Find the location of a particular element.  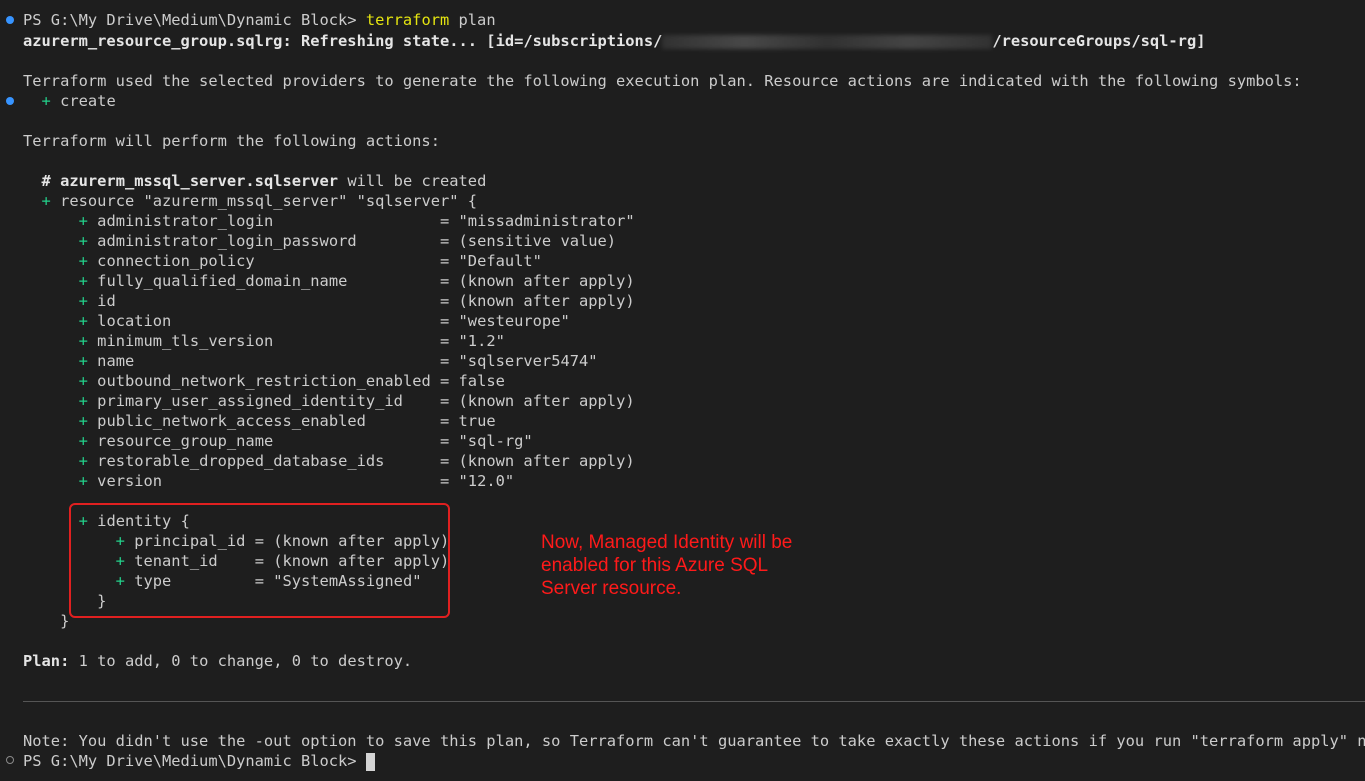

symbol-create-label: create is located at coordinates (88, 101).